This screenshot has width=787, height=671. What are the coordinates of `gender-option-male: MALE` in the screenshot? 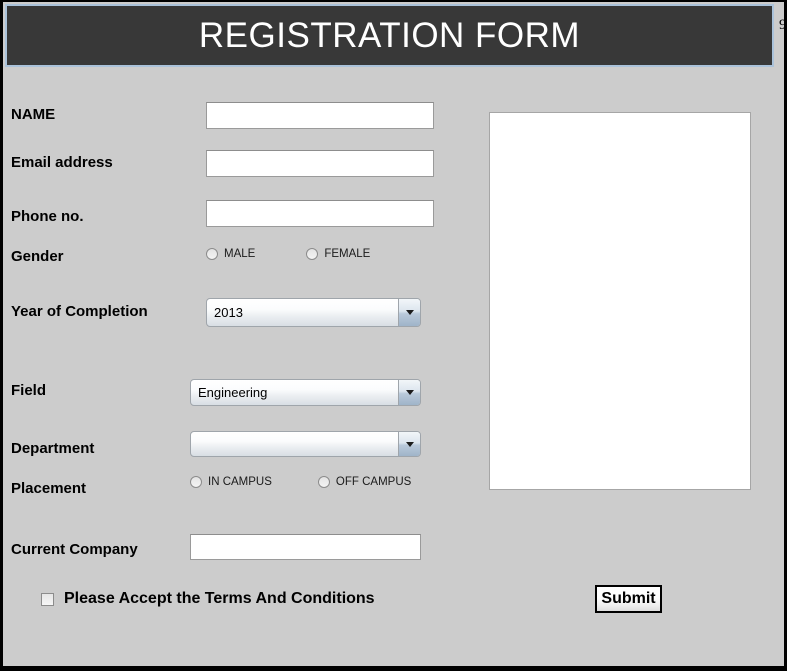 It's located at (230, 254).